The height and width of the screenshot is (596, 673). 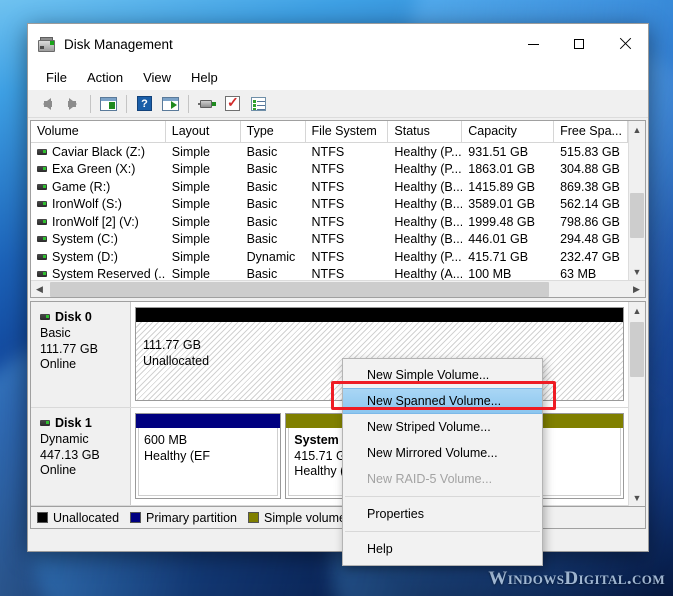 What do you see at coordinates (69, 348) in the screenshot?
I see `disk-capacity: 111.77 GB` at bounding box center [69, 348].